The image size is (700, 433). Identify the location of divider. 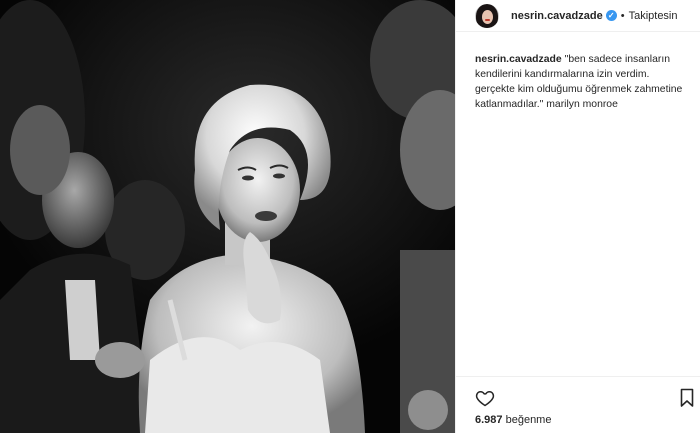
(578, 376).